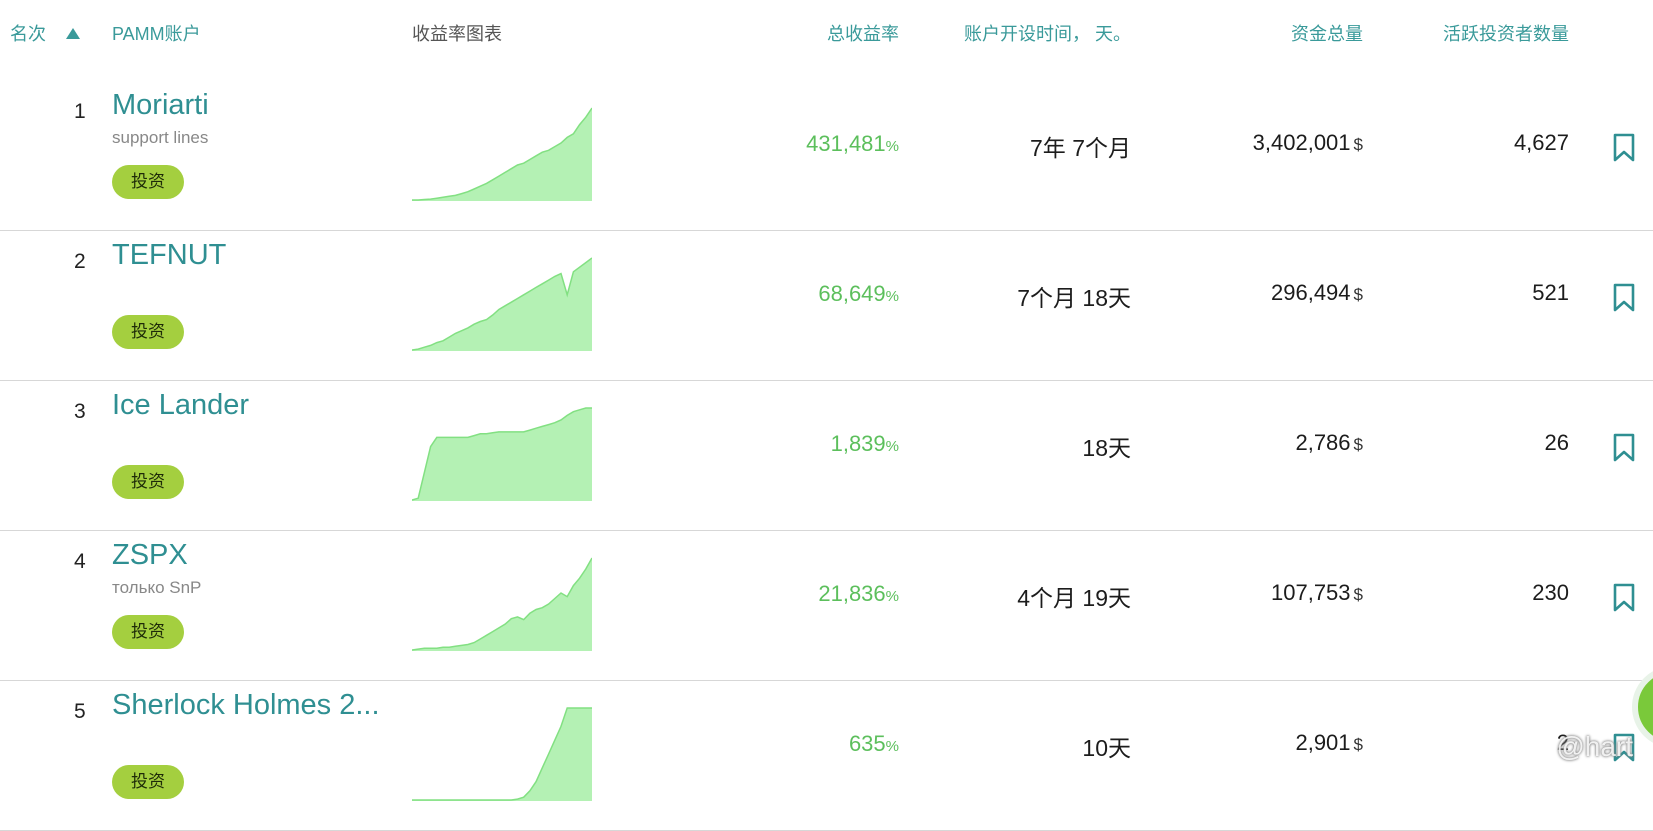  What do you see at coordinates (157, 587) in the screenshot?
I see `account-subtitle: только SnP` at bounding box center [157, 587].